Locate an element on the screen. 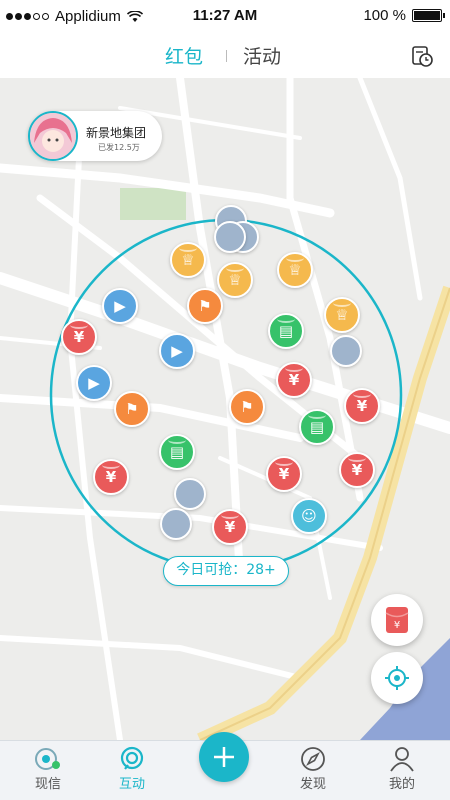  nav-item-wode: 我的 is located at coordinates (402, 768).